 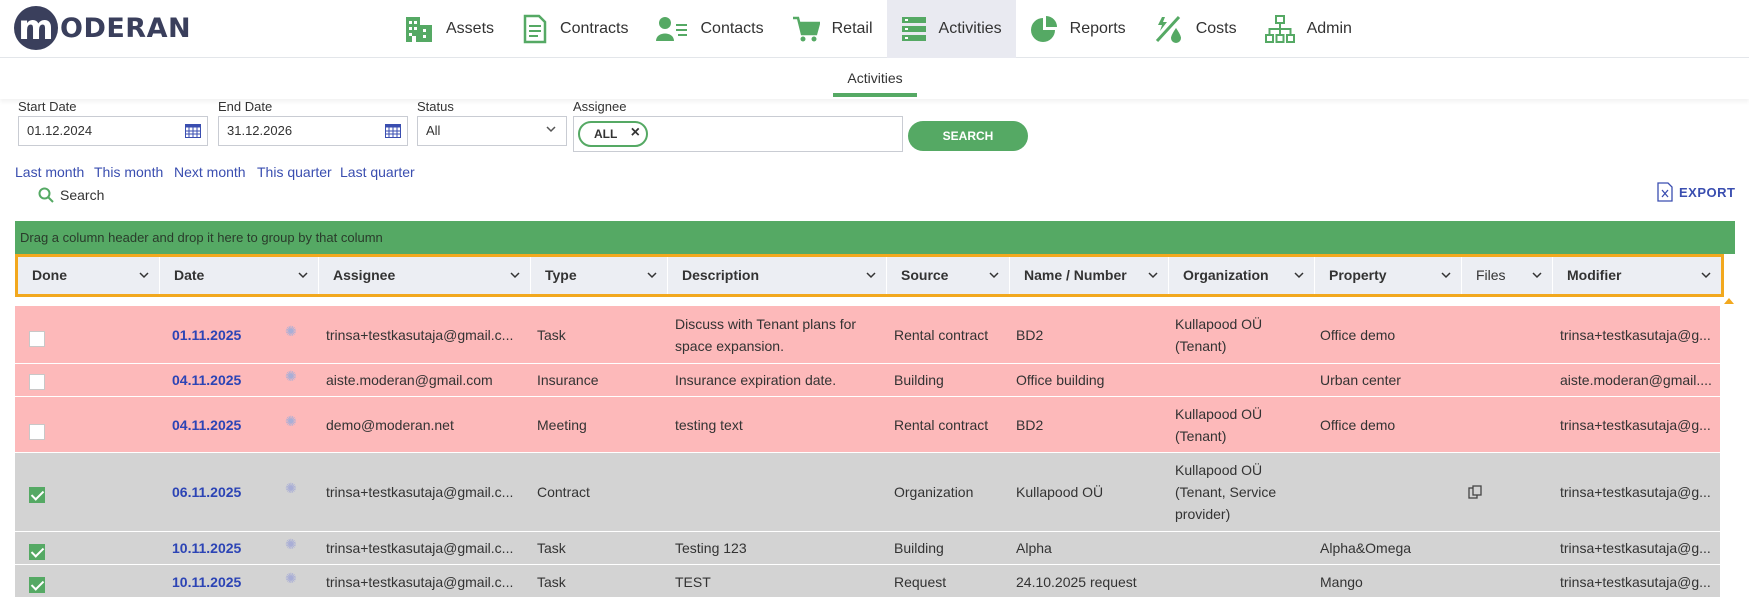 What do you see at coordinates (693, 582) in the screenshot?
I see `description-line: TEST` at bounding box center [693, 582].